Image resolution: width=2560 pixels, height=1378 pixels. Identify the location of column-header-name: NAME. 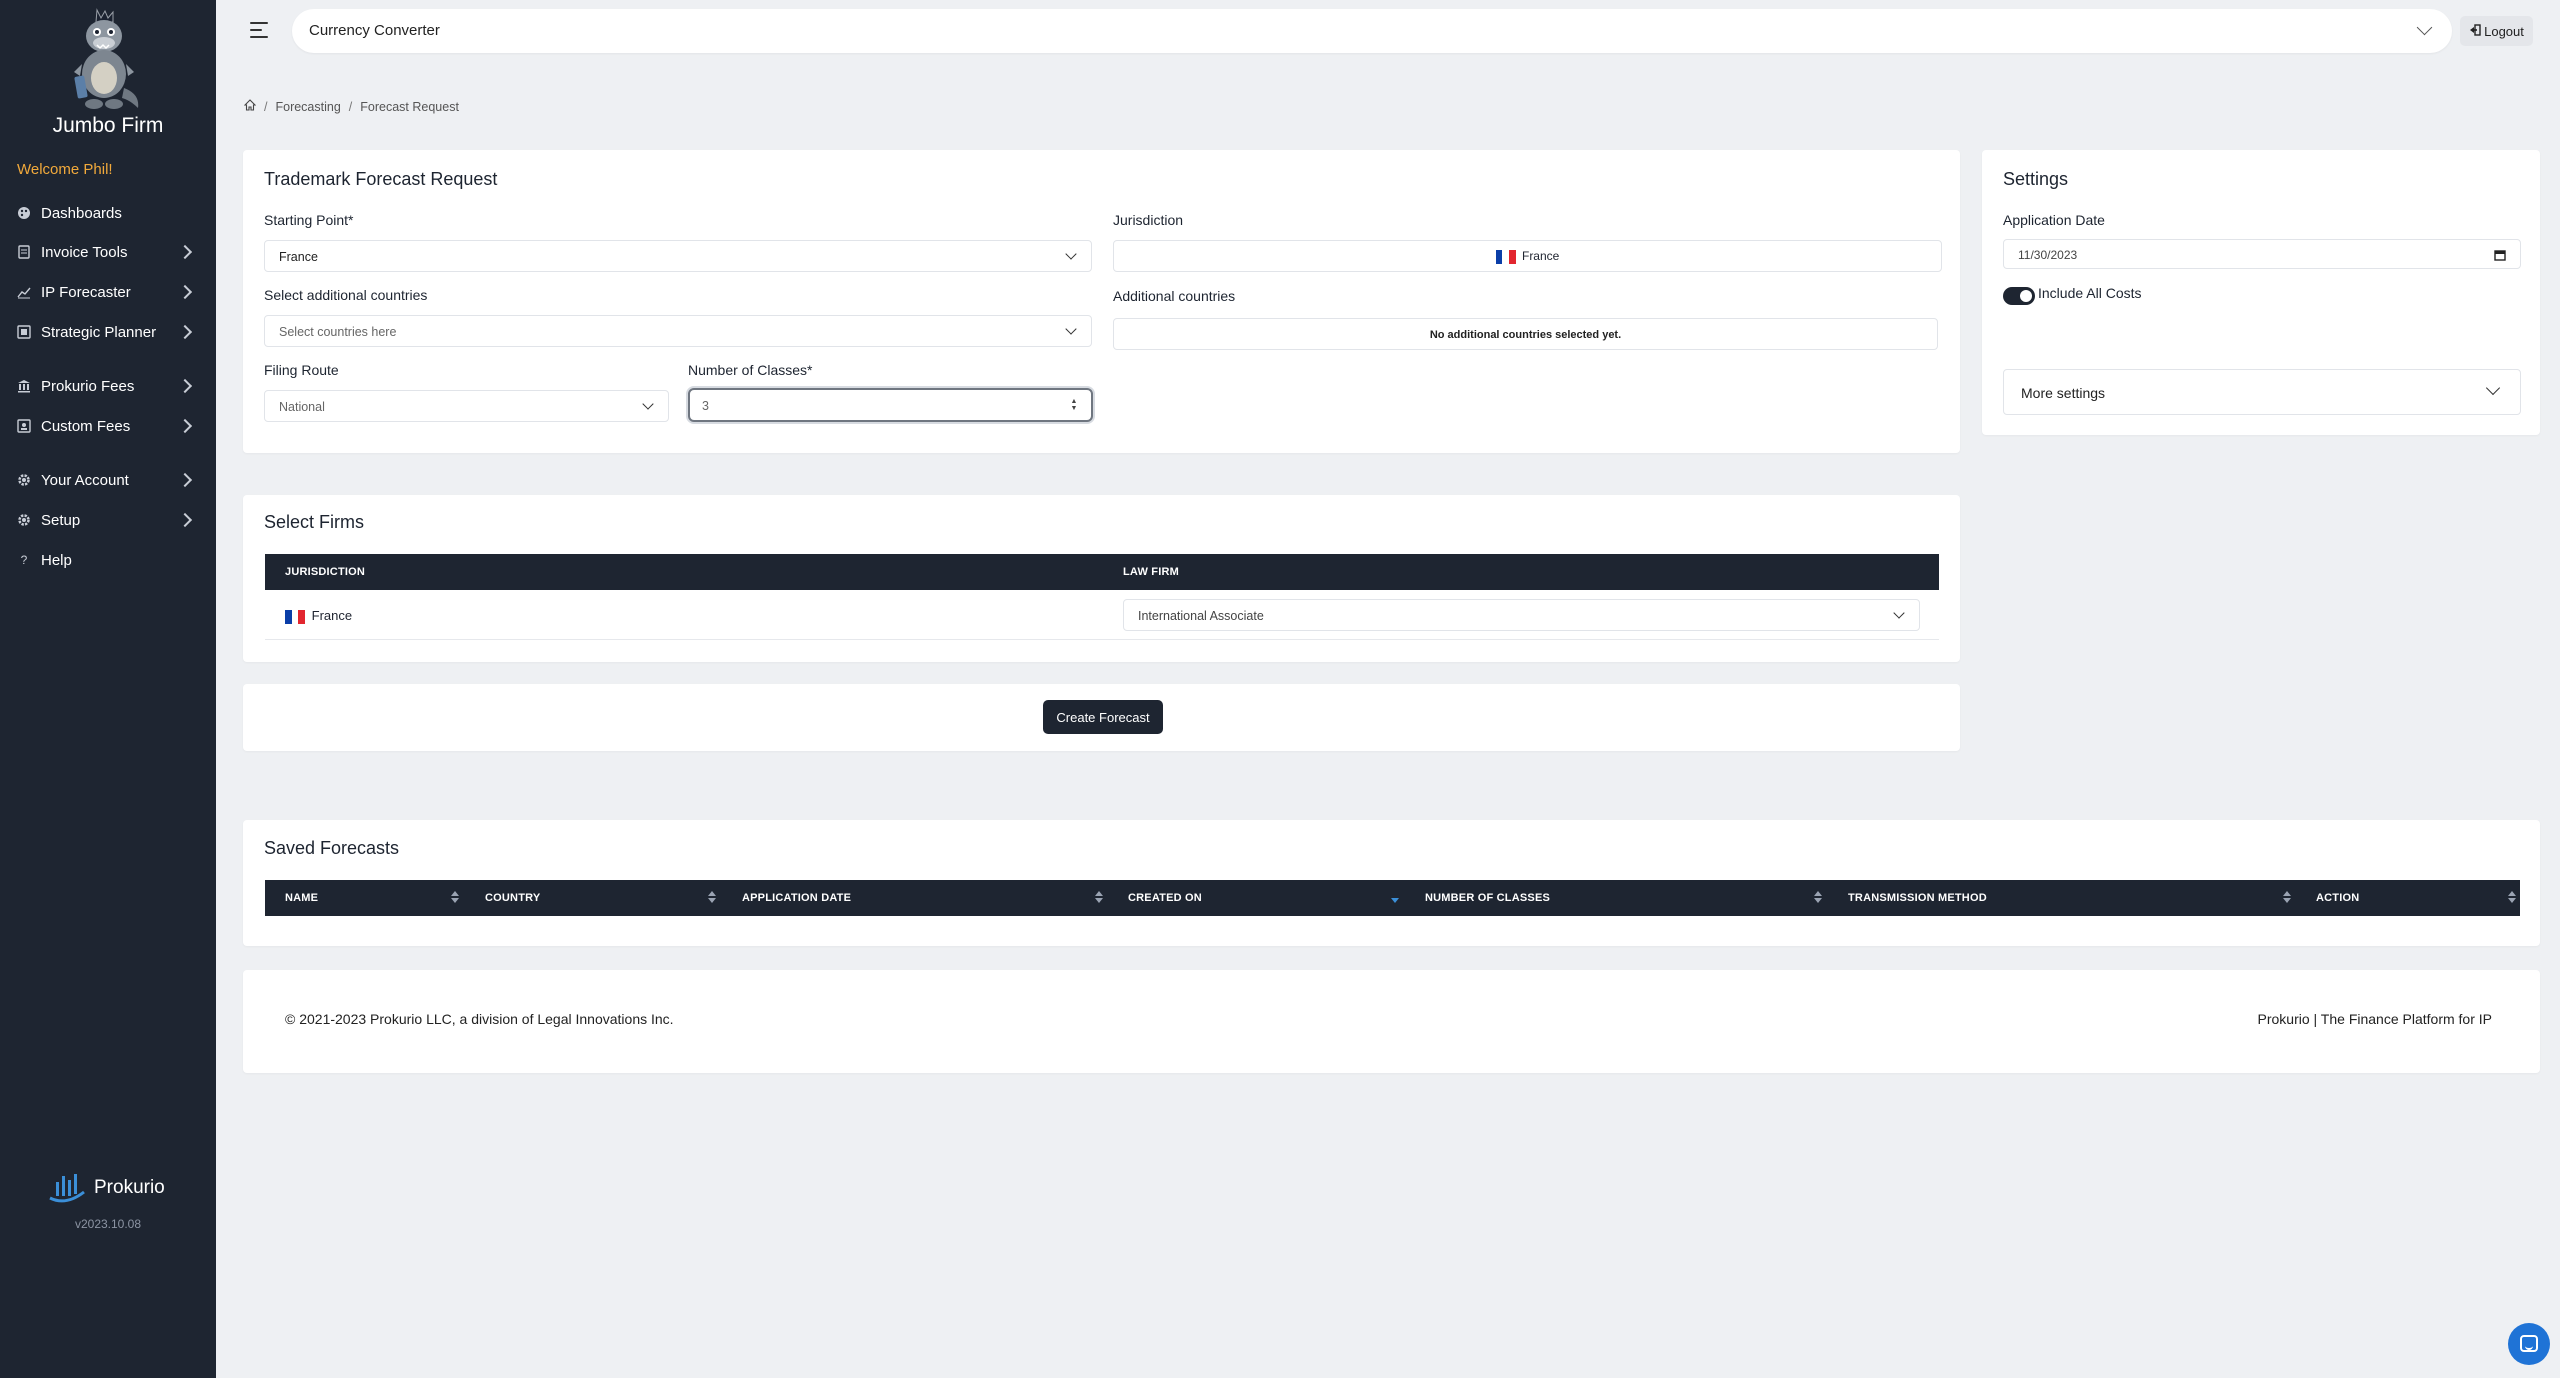
(301, 898).